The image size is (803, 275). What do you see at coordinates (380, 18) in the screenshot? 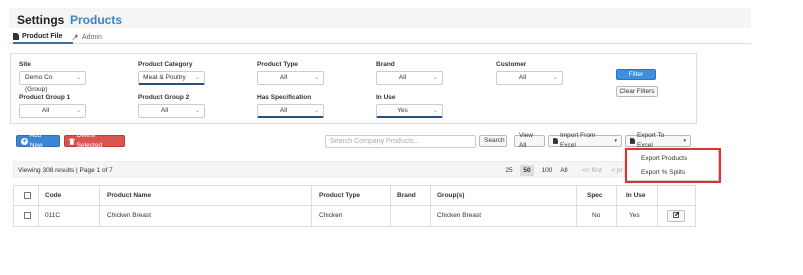
I see `page-header: Settings Products` at bounding box center [380, 18].